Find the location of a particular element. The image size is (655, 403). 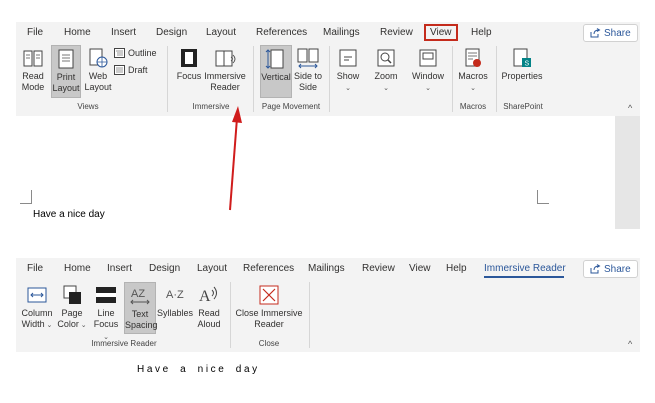

read-mode-label: Read Mode is located at coordinates (33, 81).